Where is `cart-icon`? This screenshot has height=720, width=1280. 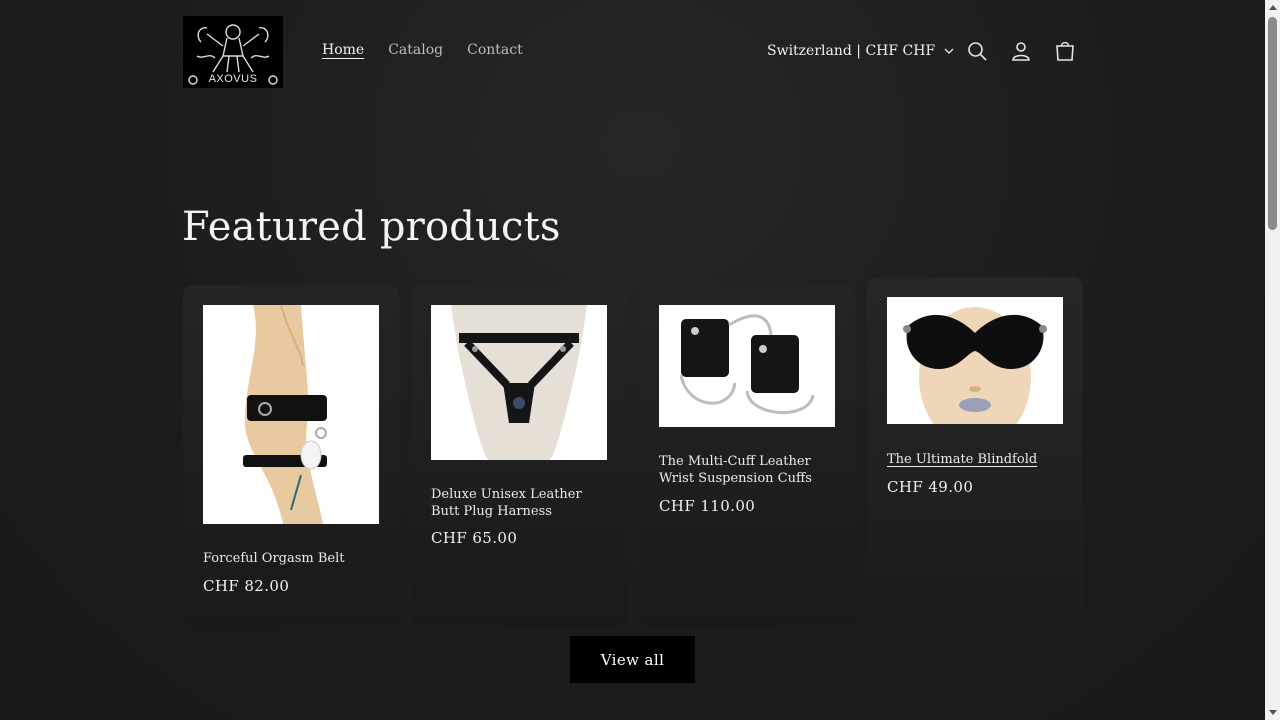 cart-icon is located at coordinates (1065, 51).